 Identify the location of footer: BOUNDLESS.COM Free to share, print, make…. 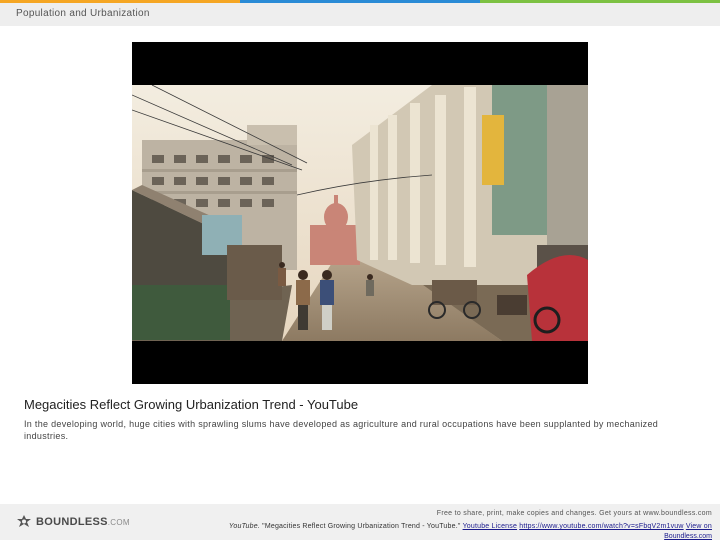
(360, 522).